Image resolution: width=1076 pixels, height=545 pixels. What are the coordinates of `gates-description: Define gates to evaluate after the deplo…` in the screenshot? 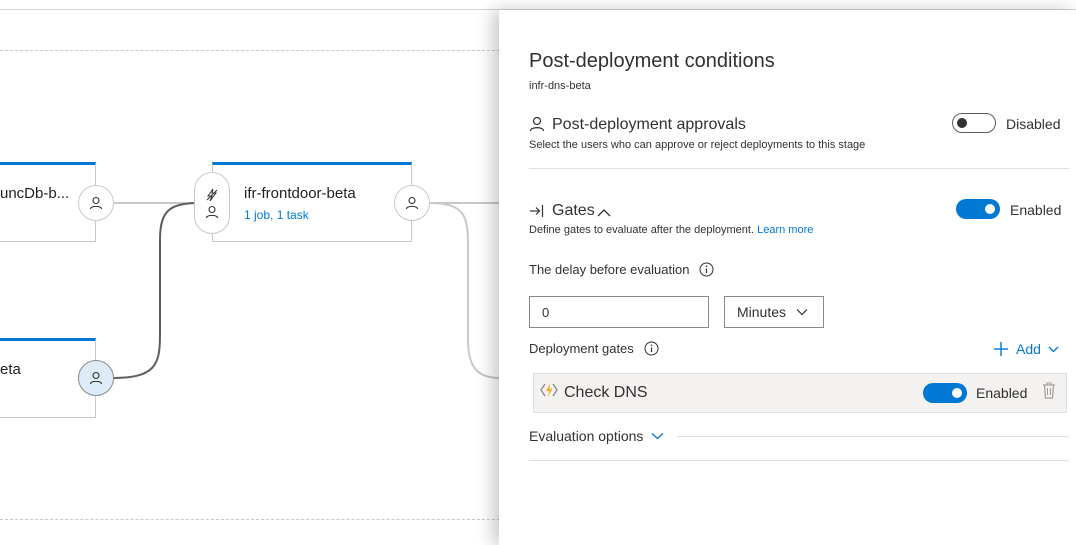 It's located at (671, 230).